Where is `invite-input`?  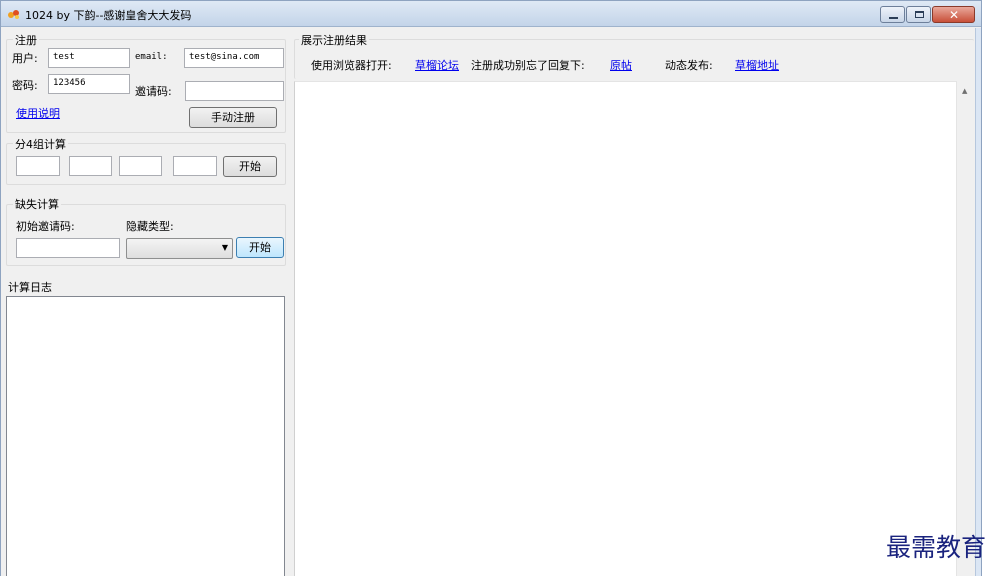
invite-input is located at coordinates (234, 91).